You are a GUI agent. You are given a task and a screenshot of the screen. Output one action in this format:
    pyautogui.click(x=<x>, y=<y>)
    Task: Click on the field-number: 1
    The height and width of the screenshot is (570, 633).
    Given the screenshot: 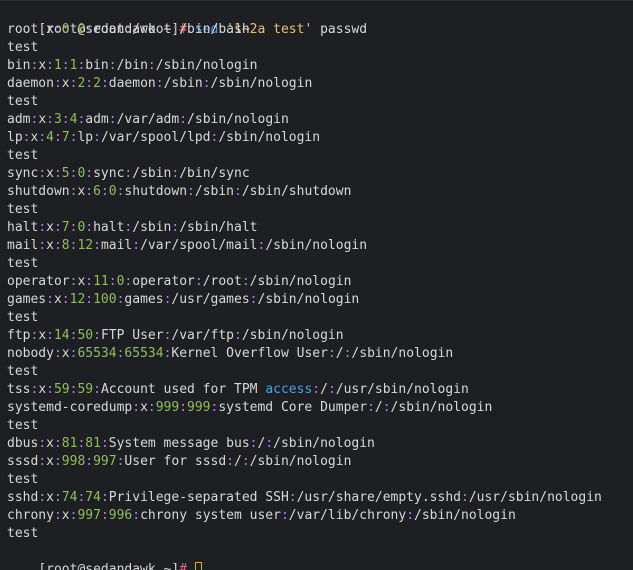 What is the action you would take?
    pyautogui.click(x=57, y=65)
    